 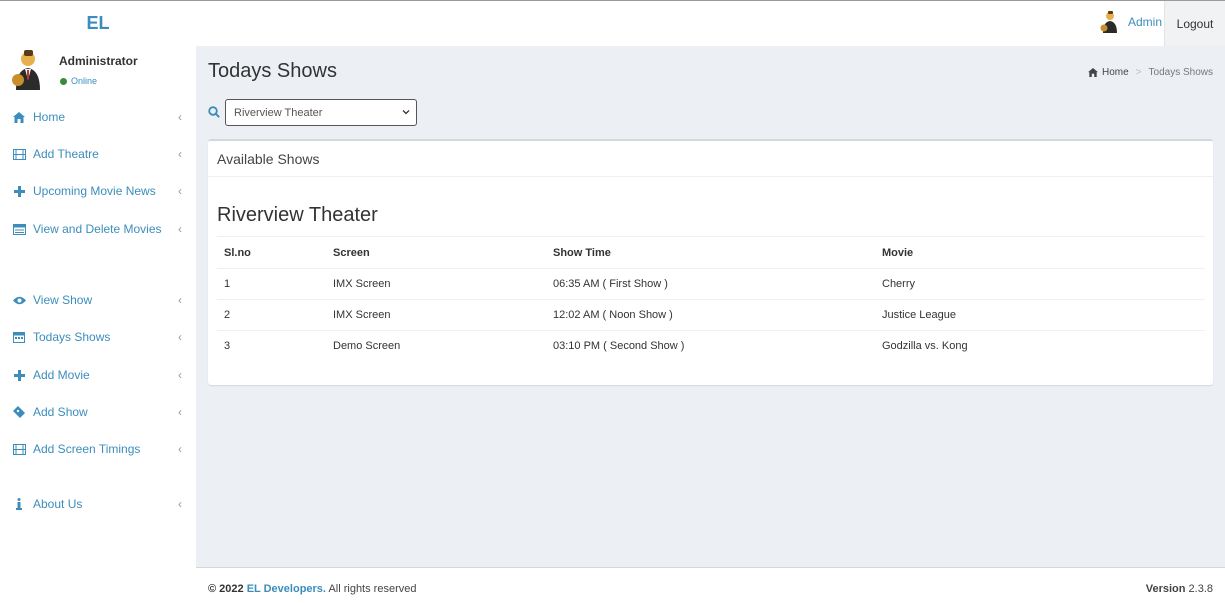 I want to click on user-avatar-icon, so click(x=26, y=70).